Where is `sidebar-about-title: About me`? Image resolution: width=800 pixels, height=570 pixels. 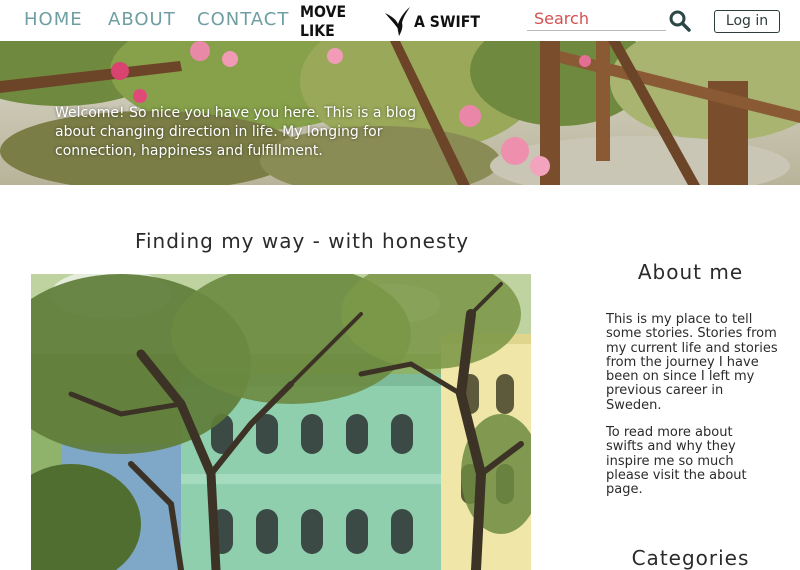 sidebar-about-title: About me is located at coordinates (690, 272).